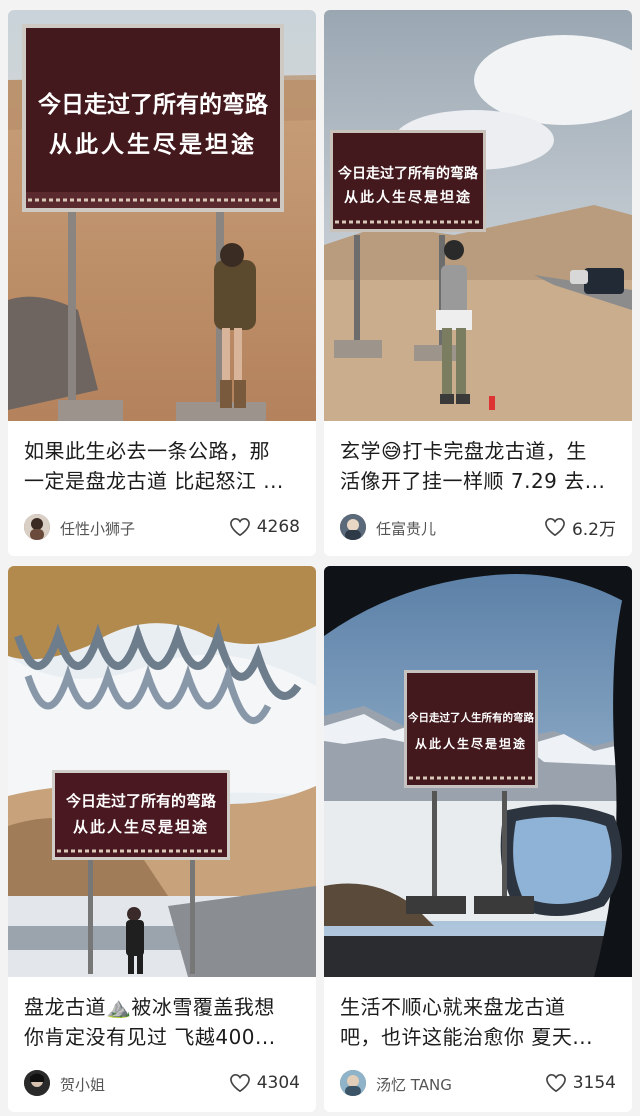  I want to click on like-button: 4304, so click(264, 1083).